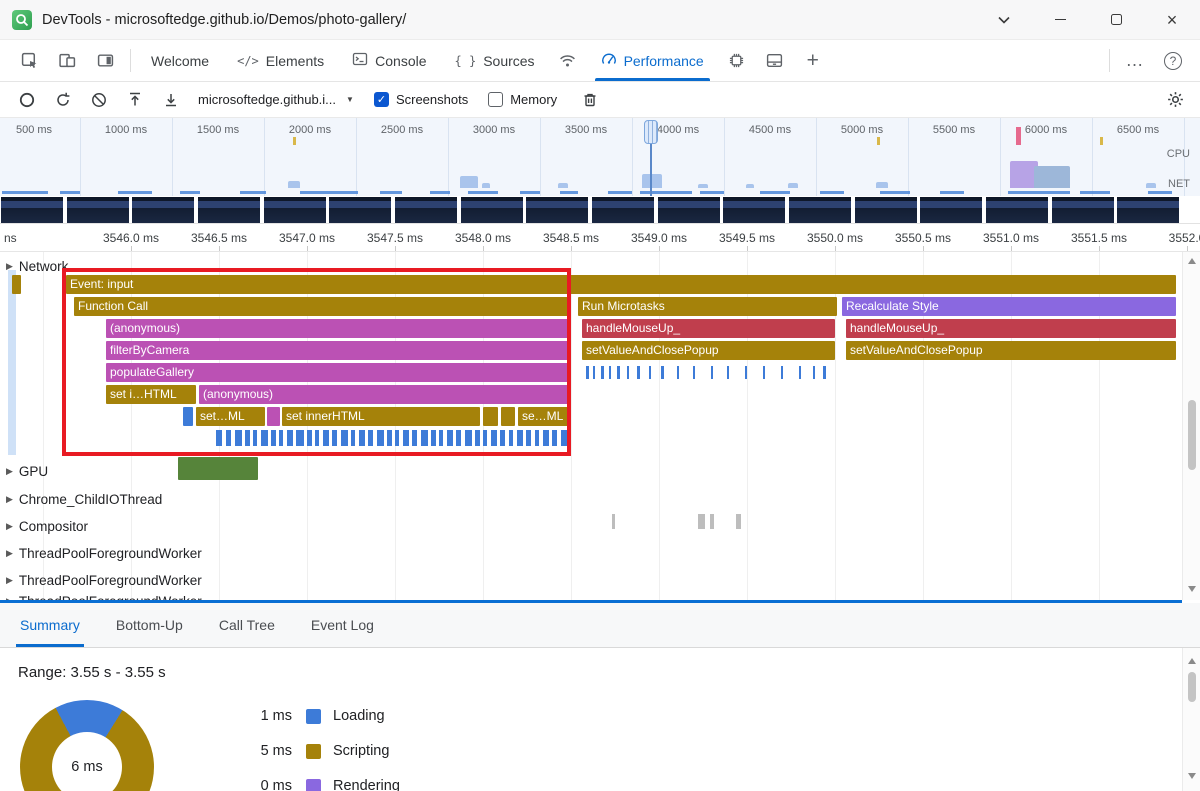  Describe the element at coordinates (568, 60) in the screenshot. I see `network-conditions-icon` at that location.